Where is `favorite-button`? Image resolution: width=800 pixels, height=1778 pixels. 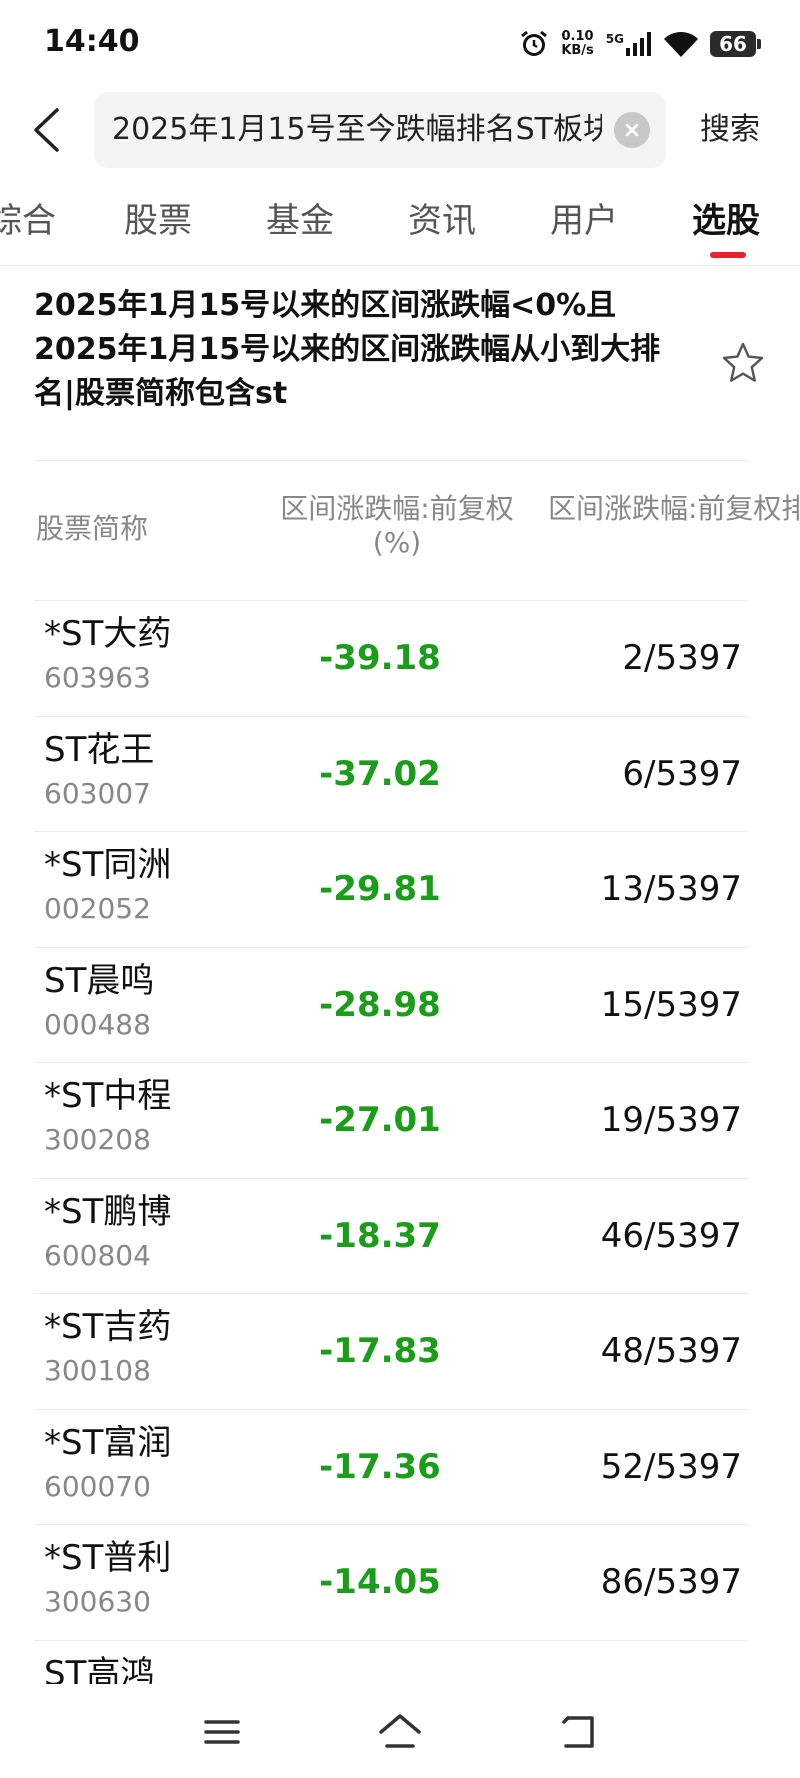 favorite-button is located at coordinates (743, 363).